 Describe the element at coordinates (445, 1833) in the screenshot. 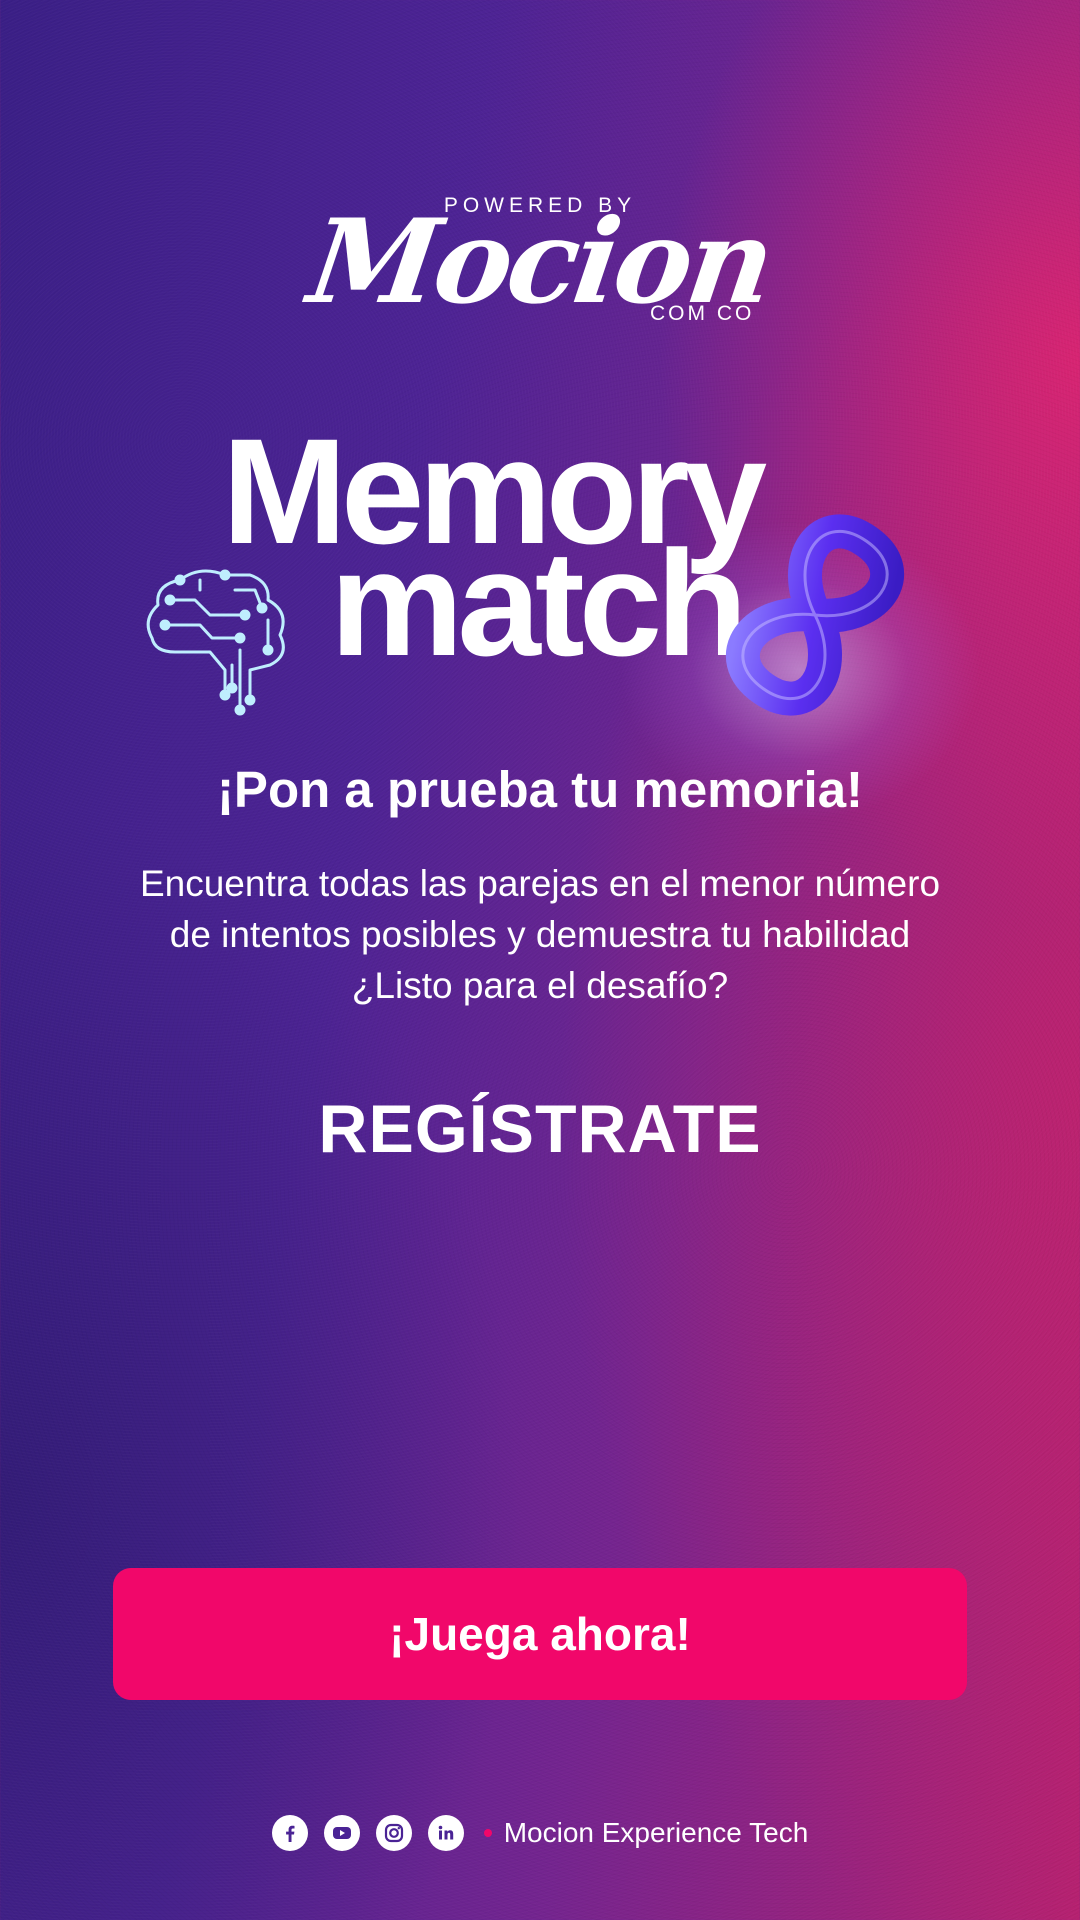

I see `linkedin-icon` at that location.